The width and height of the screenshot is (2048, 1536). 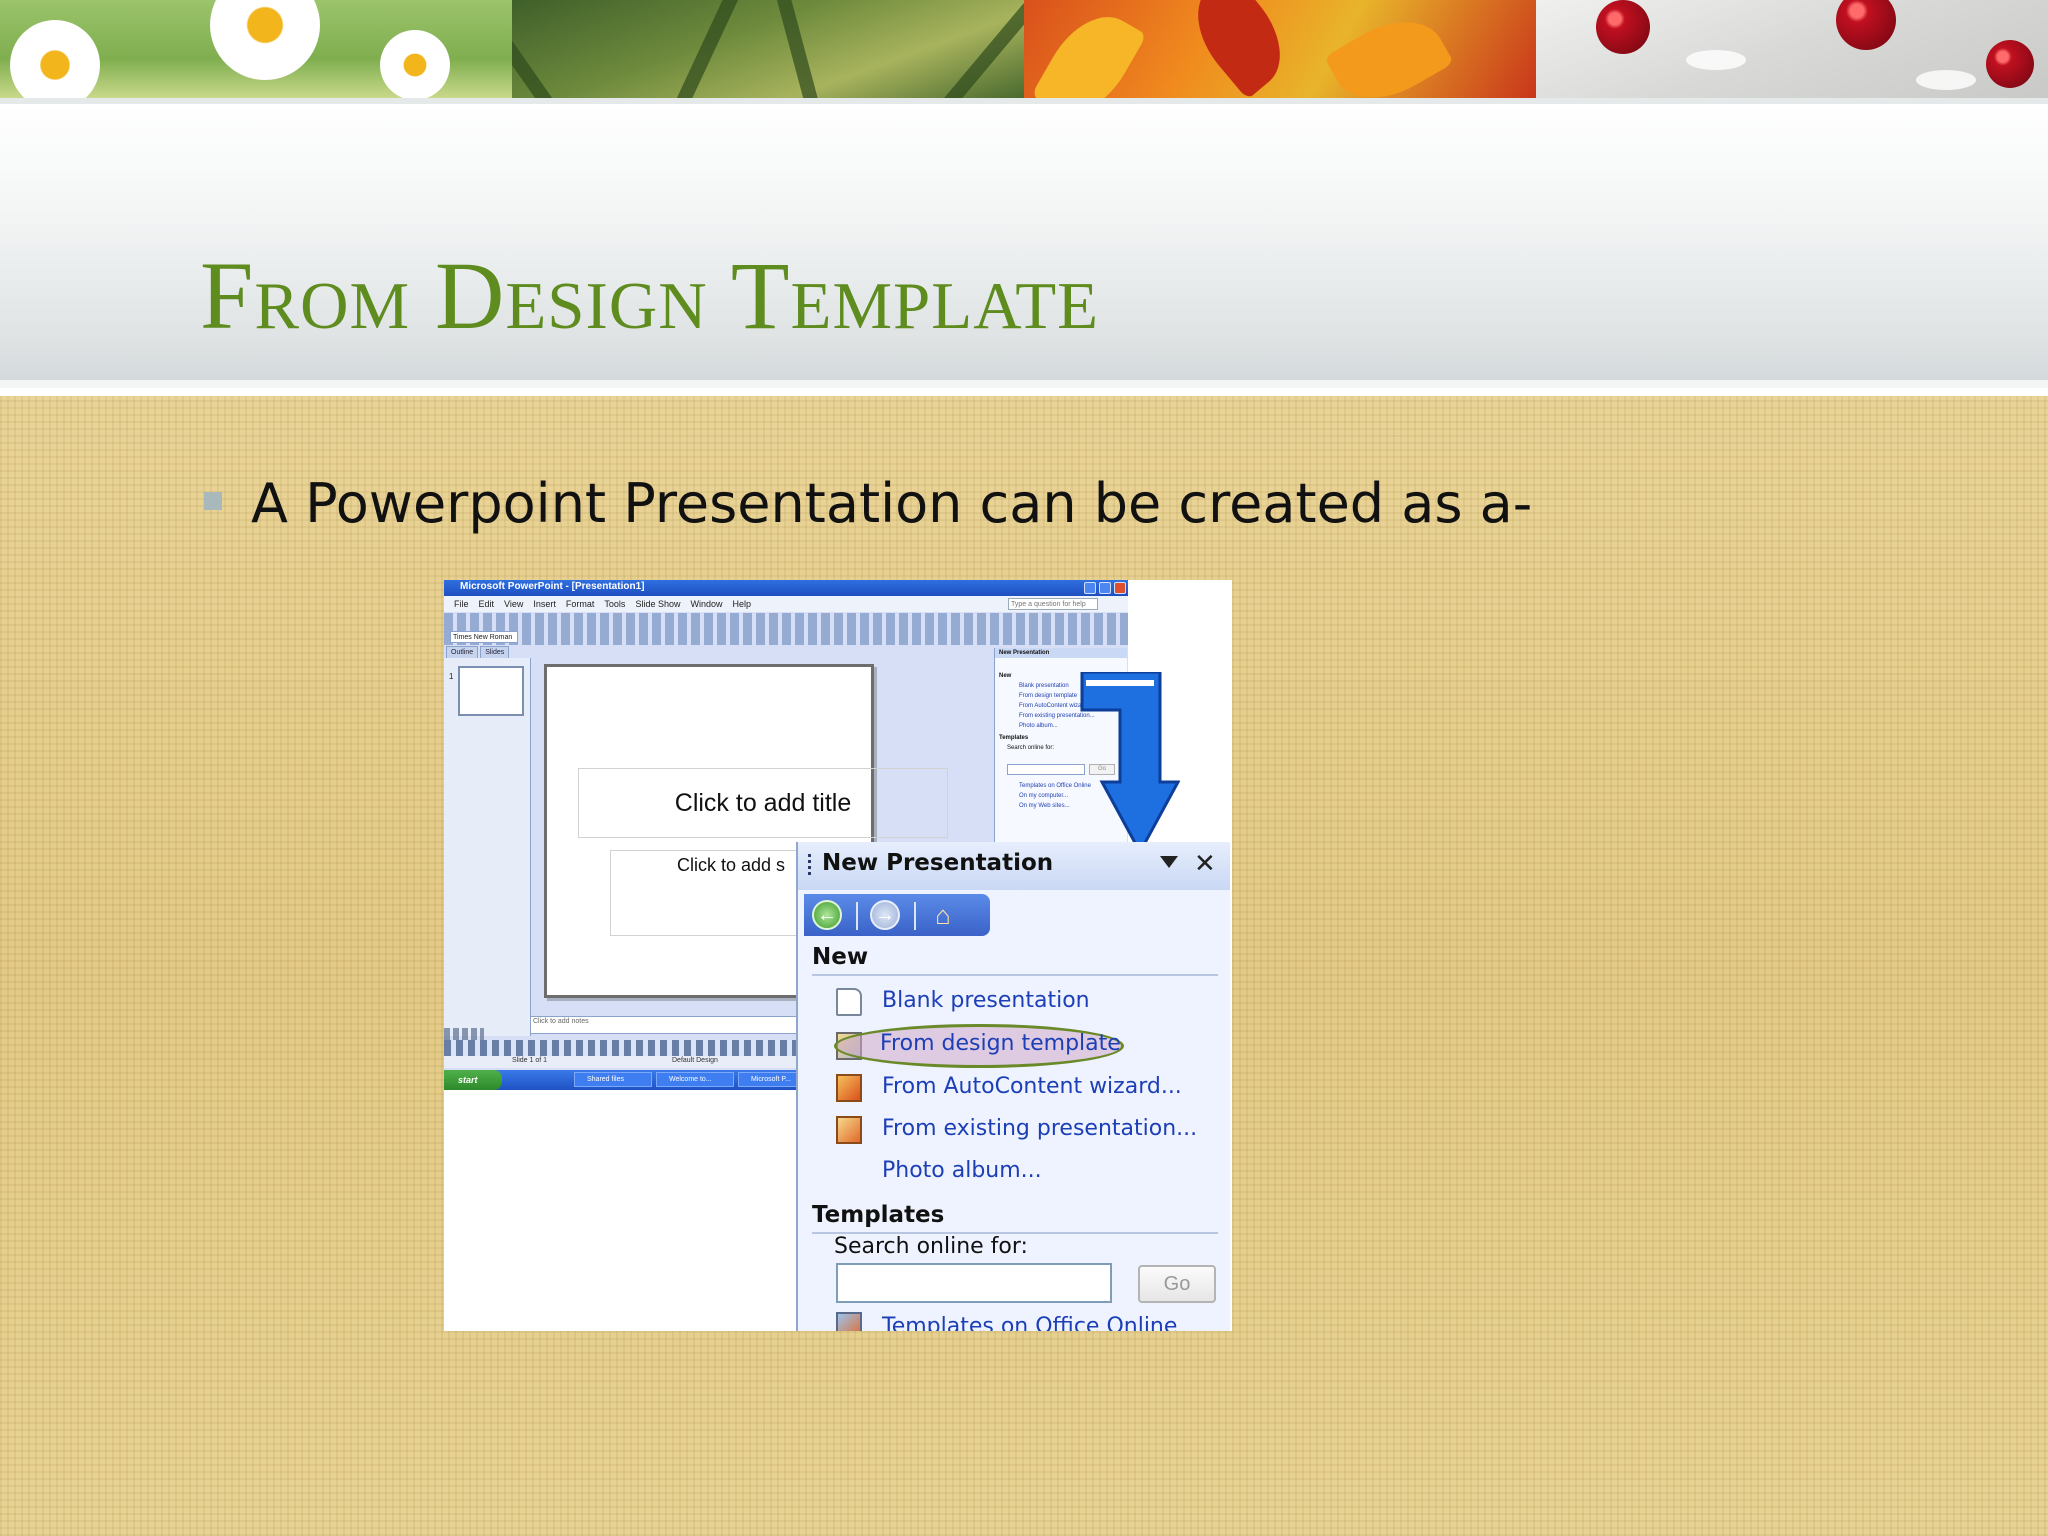 What do you see at coordinates (491, 691) in the screenshot?
I see `slide-thumbnail` at bounding box center [491, 691].